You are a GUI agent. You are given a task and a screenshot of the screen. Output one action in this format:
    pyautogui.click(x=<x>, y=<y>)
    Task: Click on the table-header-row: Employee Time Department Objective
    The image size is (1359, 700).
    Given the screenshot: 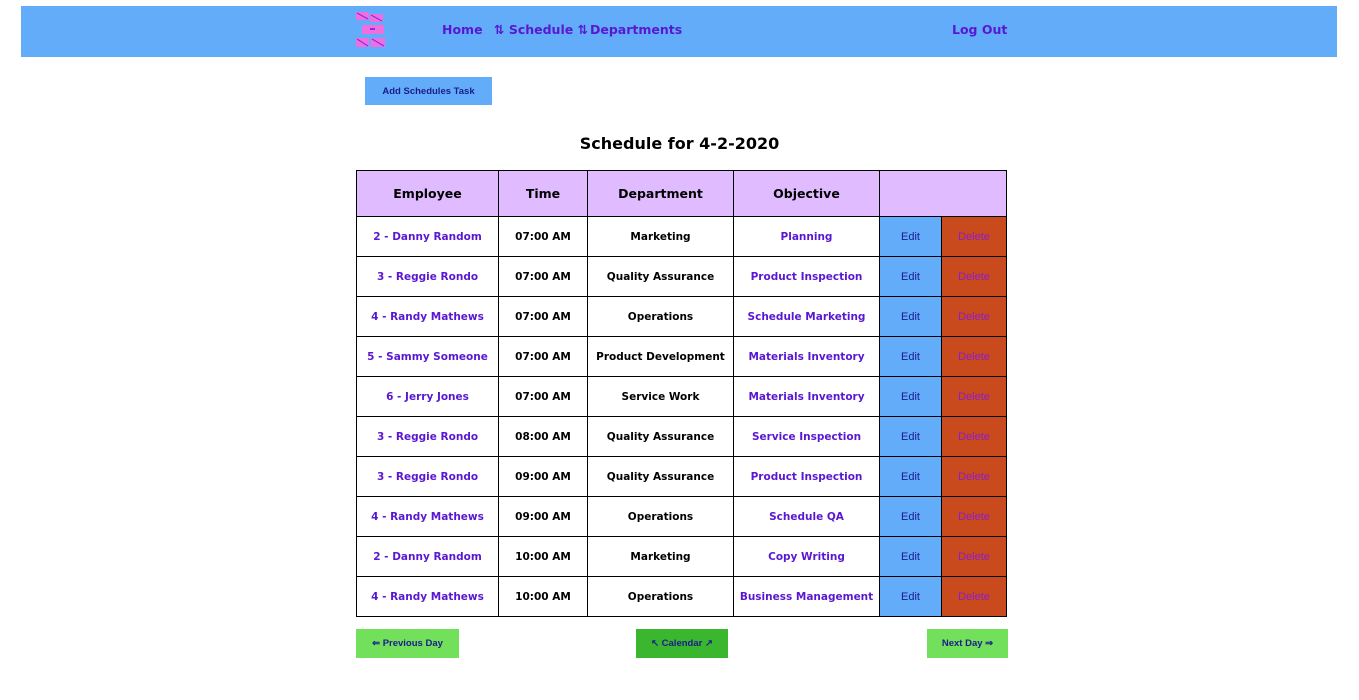 What is the action you would take?
    pyautogui.click(x=681, y=193)
    